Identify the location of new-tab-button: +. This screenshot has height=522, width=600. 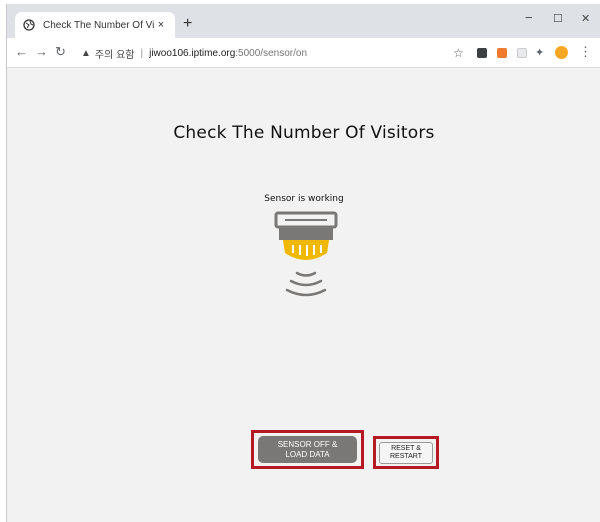
(187, 24).